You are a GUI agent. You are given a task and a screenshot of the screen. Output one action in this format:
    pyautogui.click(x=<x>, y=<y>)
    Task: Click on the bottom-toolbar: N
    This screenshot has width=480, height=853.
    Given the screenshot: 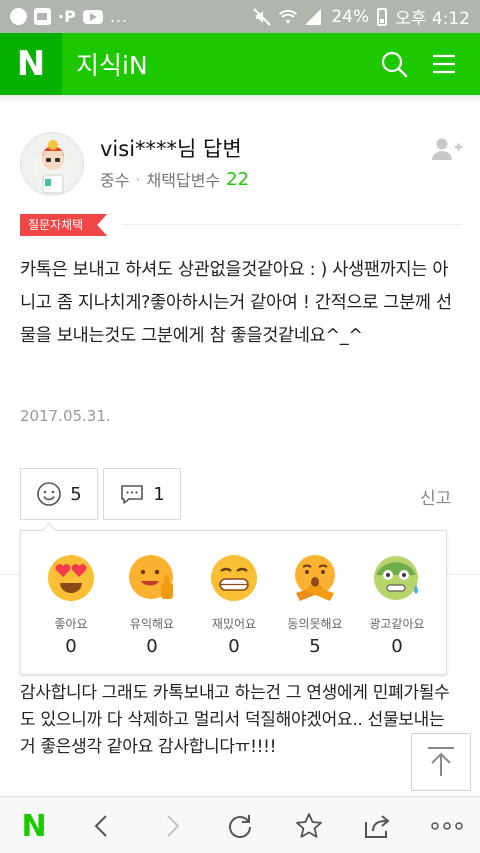 What is the action you would take?
    pyautogui.click(x=240, y=824)
    